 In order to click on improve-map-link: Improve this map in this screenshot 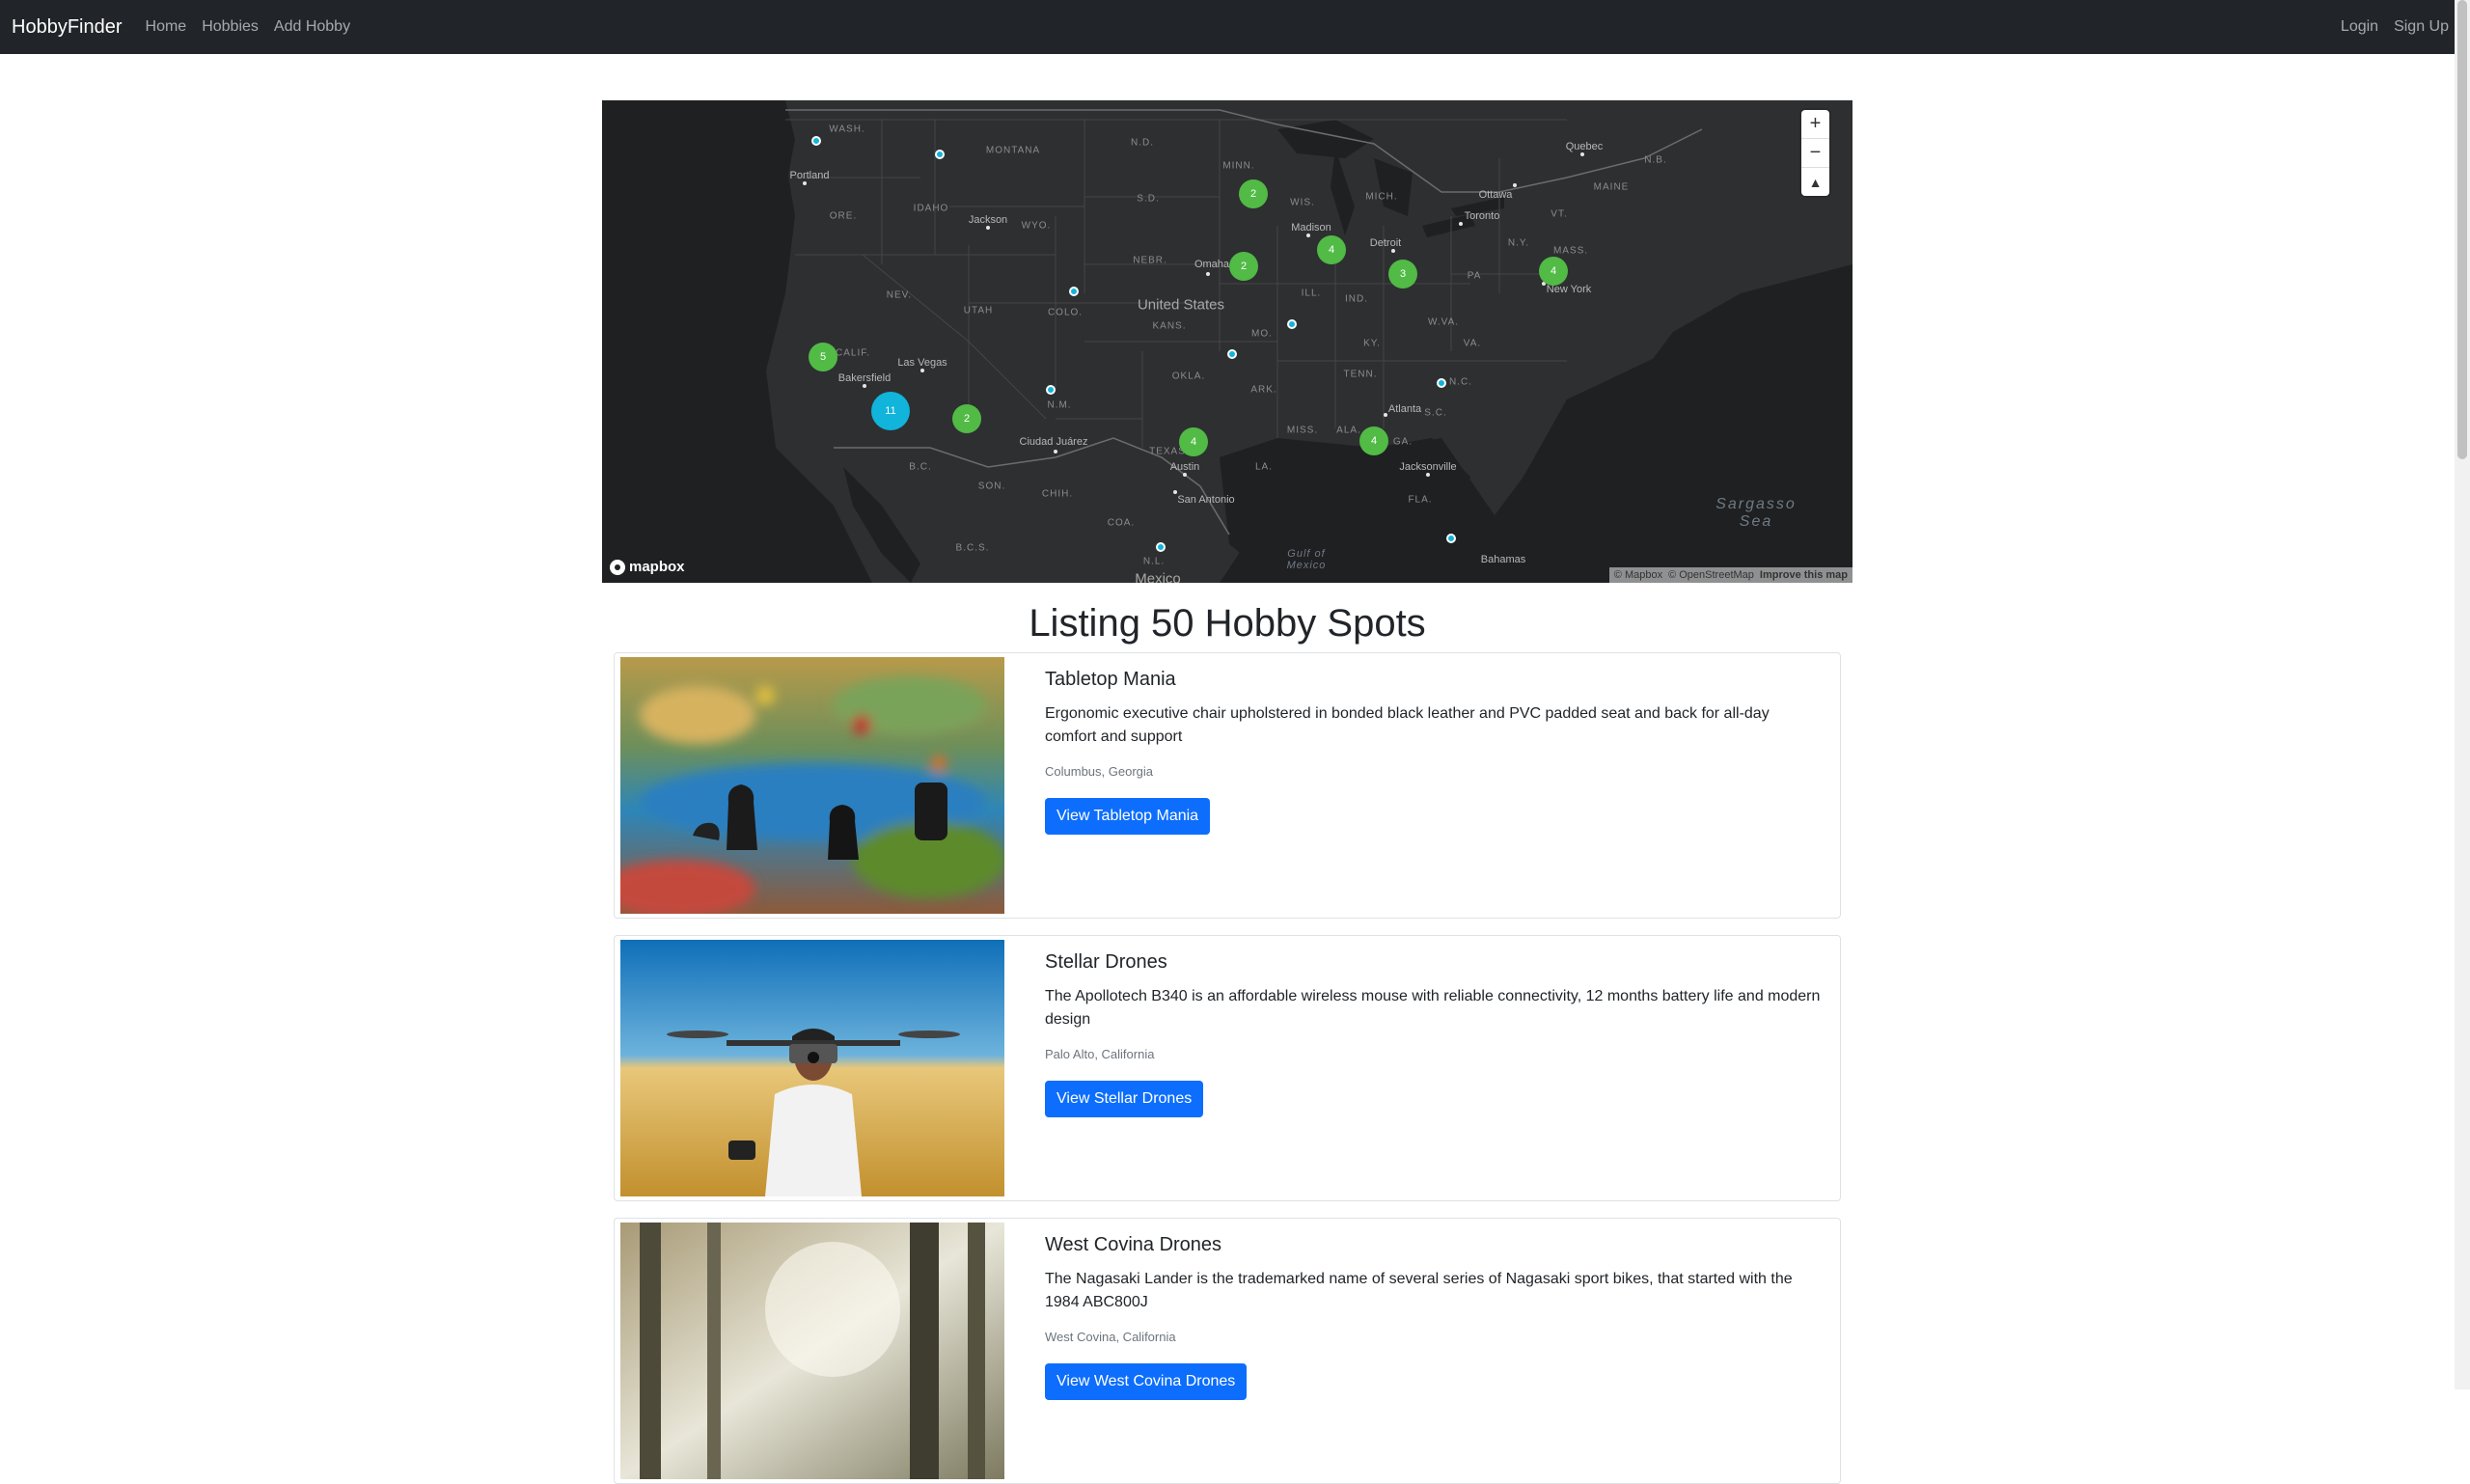, I will do `click(1804, 575)`.